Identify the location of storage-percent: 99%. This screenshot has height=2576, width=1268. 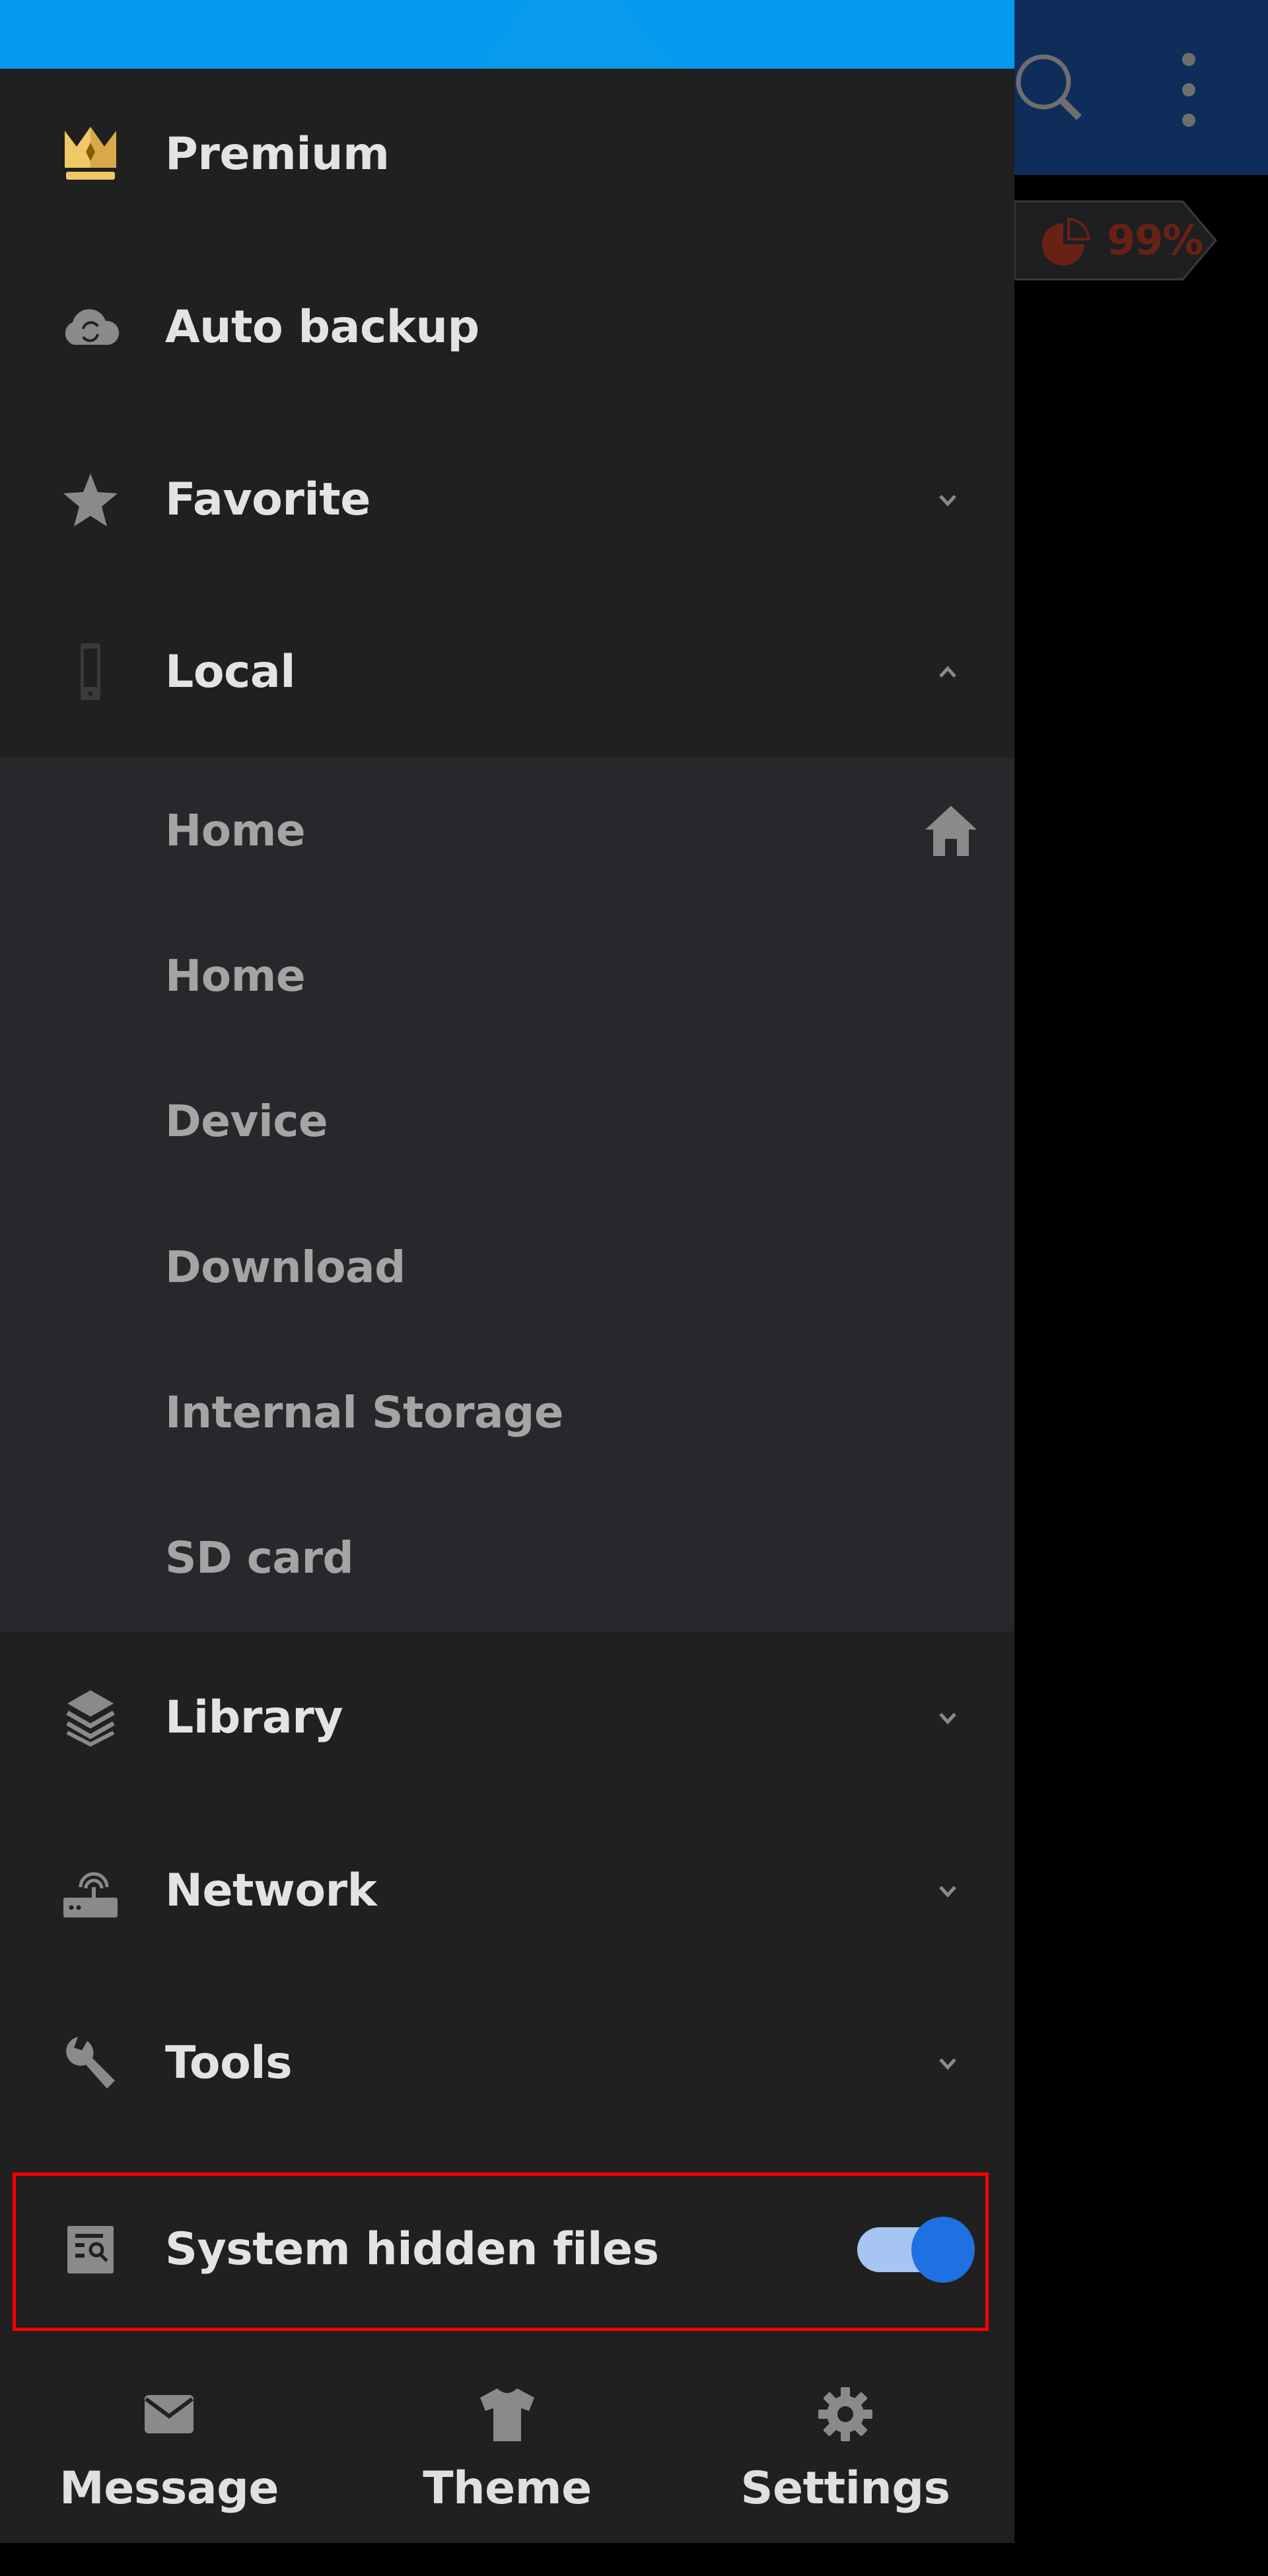
(1155, 240).